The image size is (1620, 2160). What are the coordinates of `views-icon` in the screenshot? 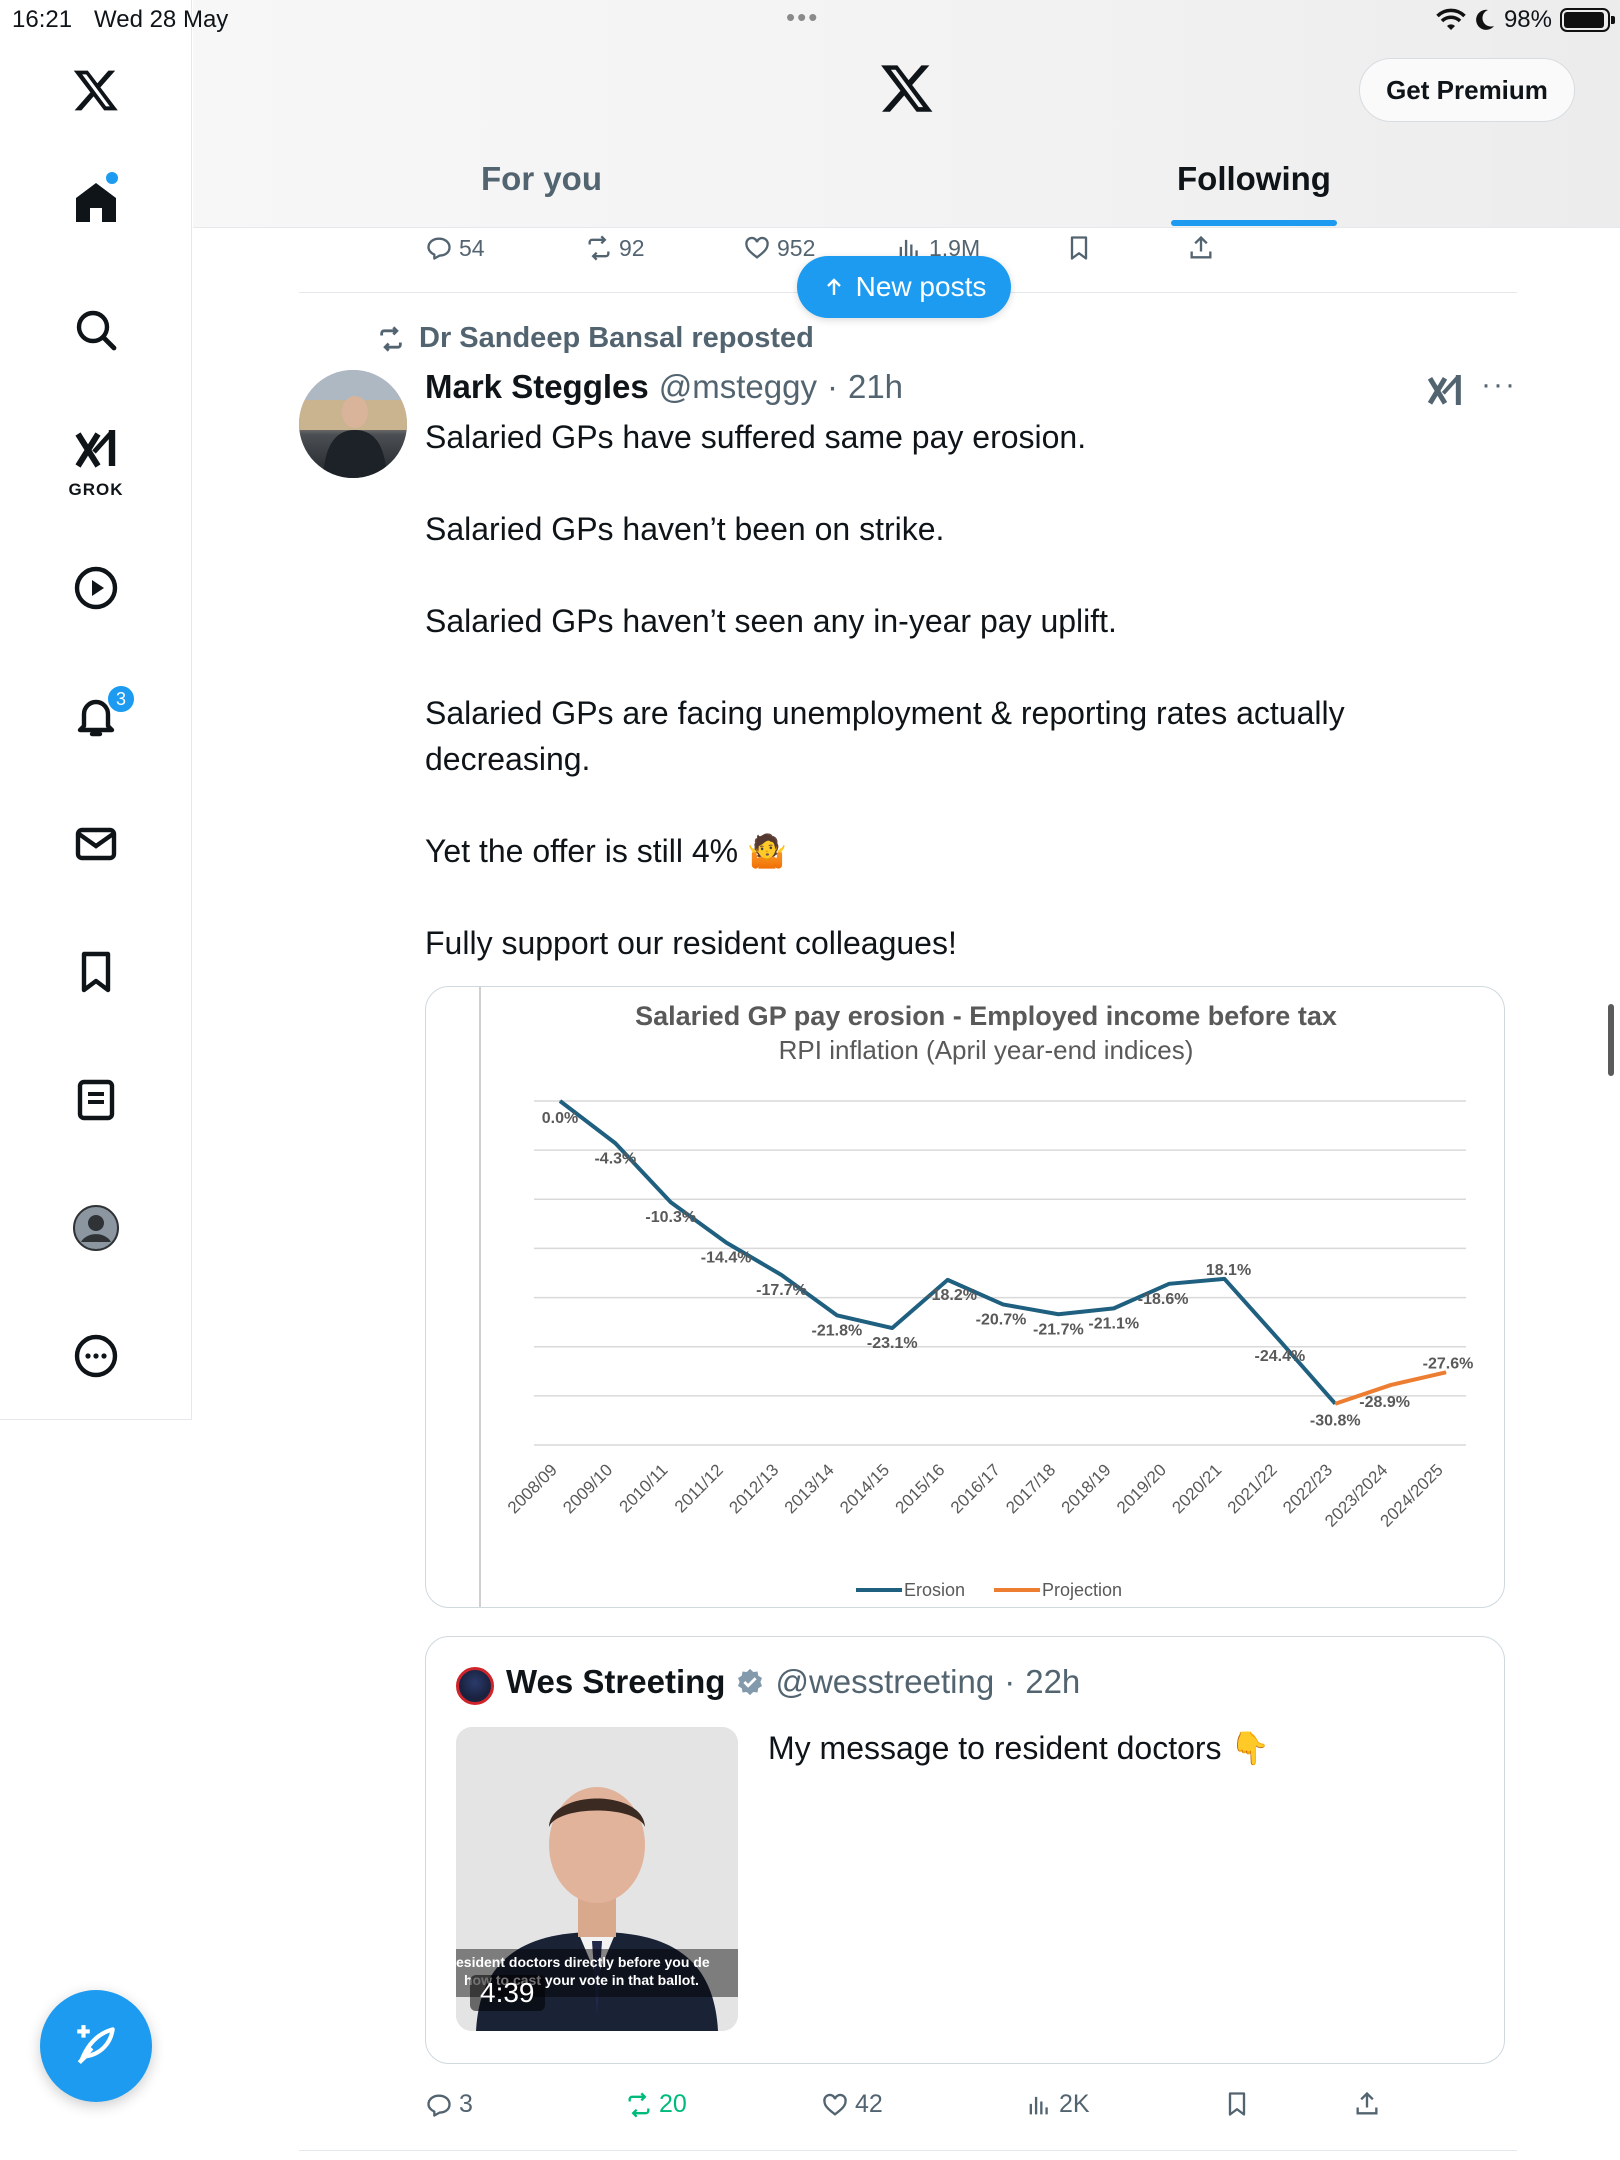 It's located at (1038, 2105).